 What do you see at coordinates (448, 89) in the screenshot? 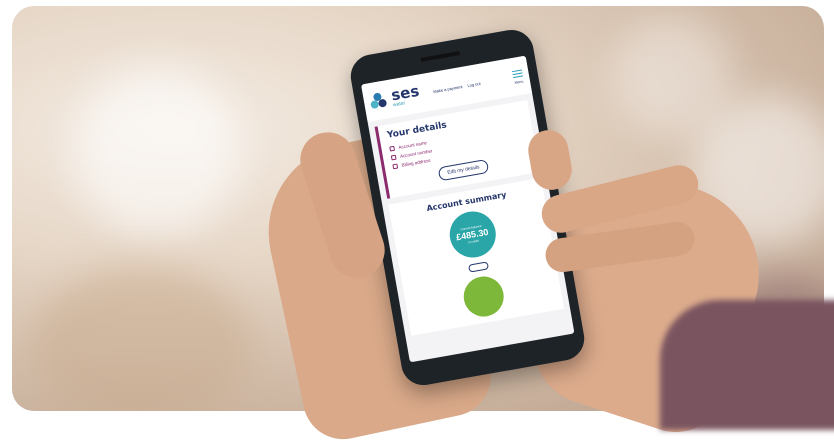
I see `nav-link-payment: Make a payment` at bounding box center [448, 89].